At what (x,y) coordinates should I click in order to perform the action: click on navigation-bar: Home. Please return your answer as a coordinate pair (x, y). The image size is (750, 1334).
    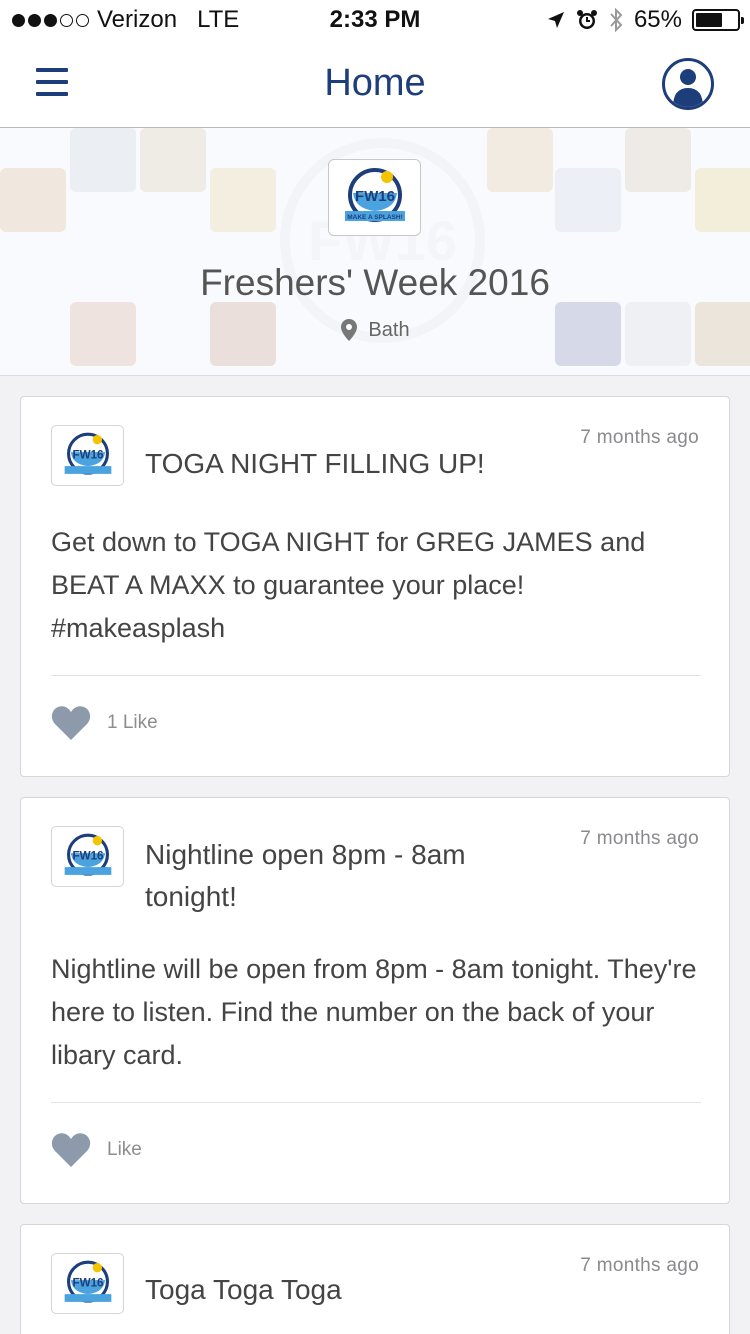
    Looking at the image, I should click on (375, 84).